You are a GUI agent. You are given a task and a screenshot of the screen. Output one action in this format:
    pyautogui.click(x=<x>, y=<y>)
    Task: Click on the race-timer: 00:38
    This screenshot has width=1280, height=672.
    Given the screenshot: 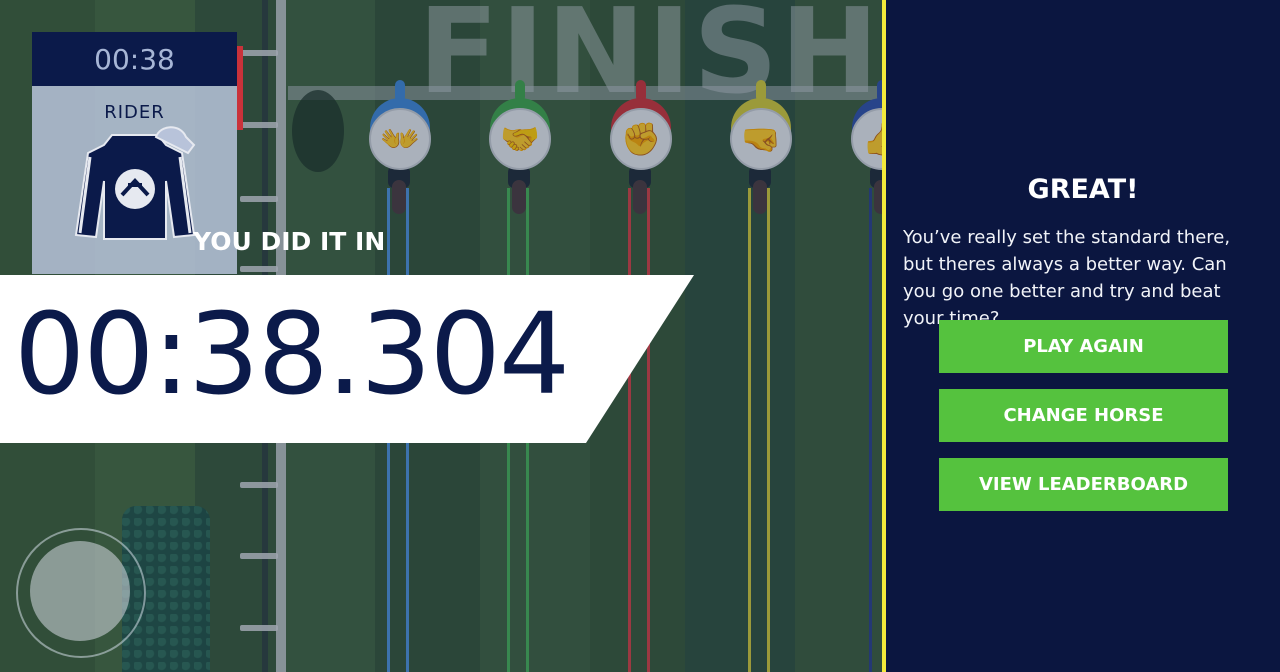 What is the action you would take?
    pyautogui.click(x=134, y=59)
    